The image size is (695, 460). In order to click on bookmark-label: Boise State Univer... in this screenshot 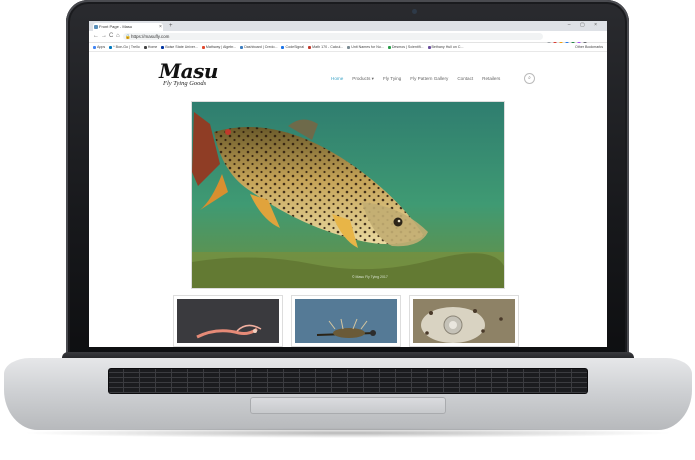, I will do `click(181, 47)`.